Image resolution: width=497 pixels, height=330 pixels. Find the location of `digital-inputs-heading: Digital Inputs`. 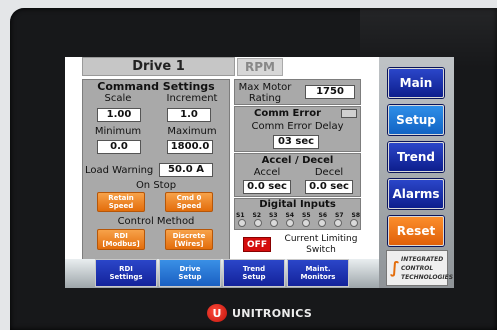

digital-inputs-heading: Digital Inputs is located at coordinates (297, 204).